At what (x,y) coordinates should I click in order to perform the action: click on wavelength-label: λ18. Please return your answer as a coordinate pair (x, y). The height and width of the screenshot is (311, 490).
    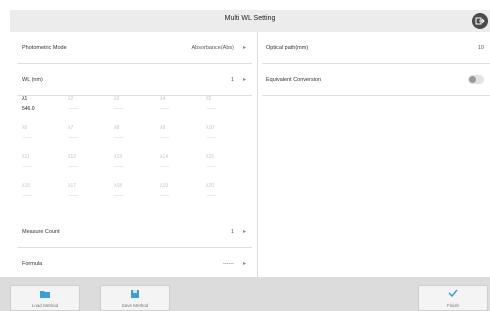
    Looking at the image, I should click on (118, 186).